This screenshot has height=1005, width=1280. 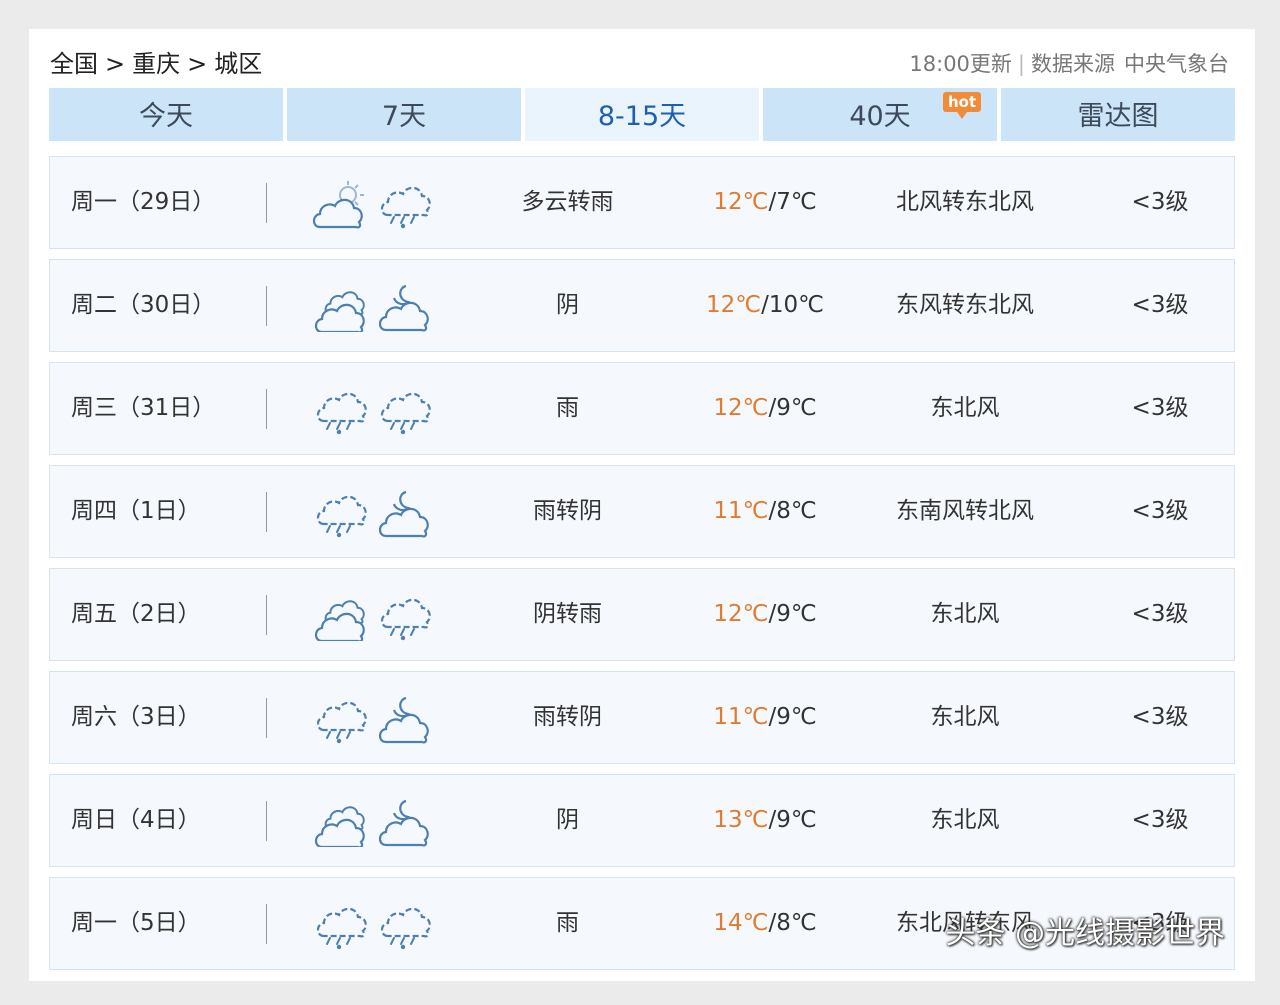 I want to click on breadcrumb-national: 全国, so click(x=74, y=64).